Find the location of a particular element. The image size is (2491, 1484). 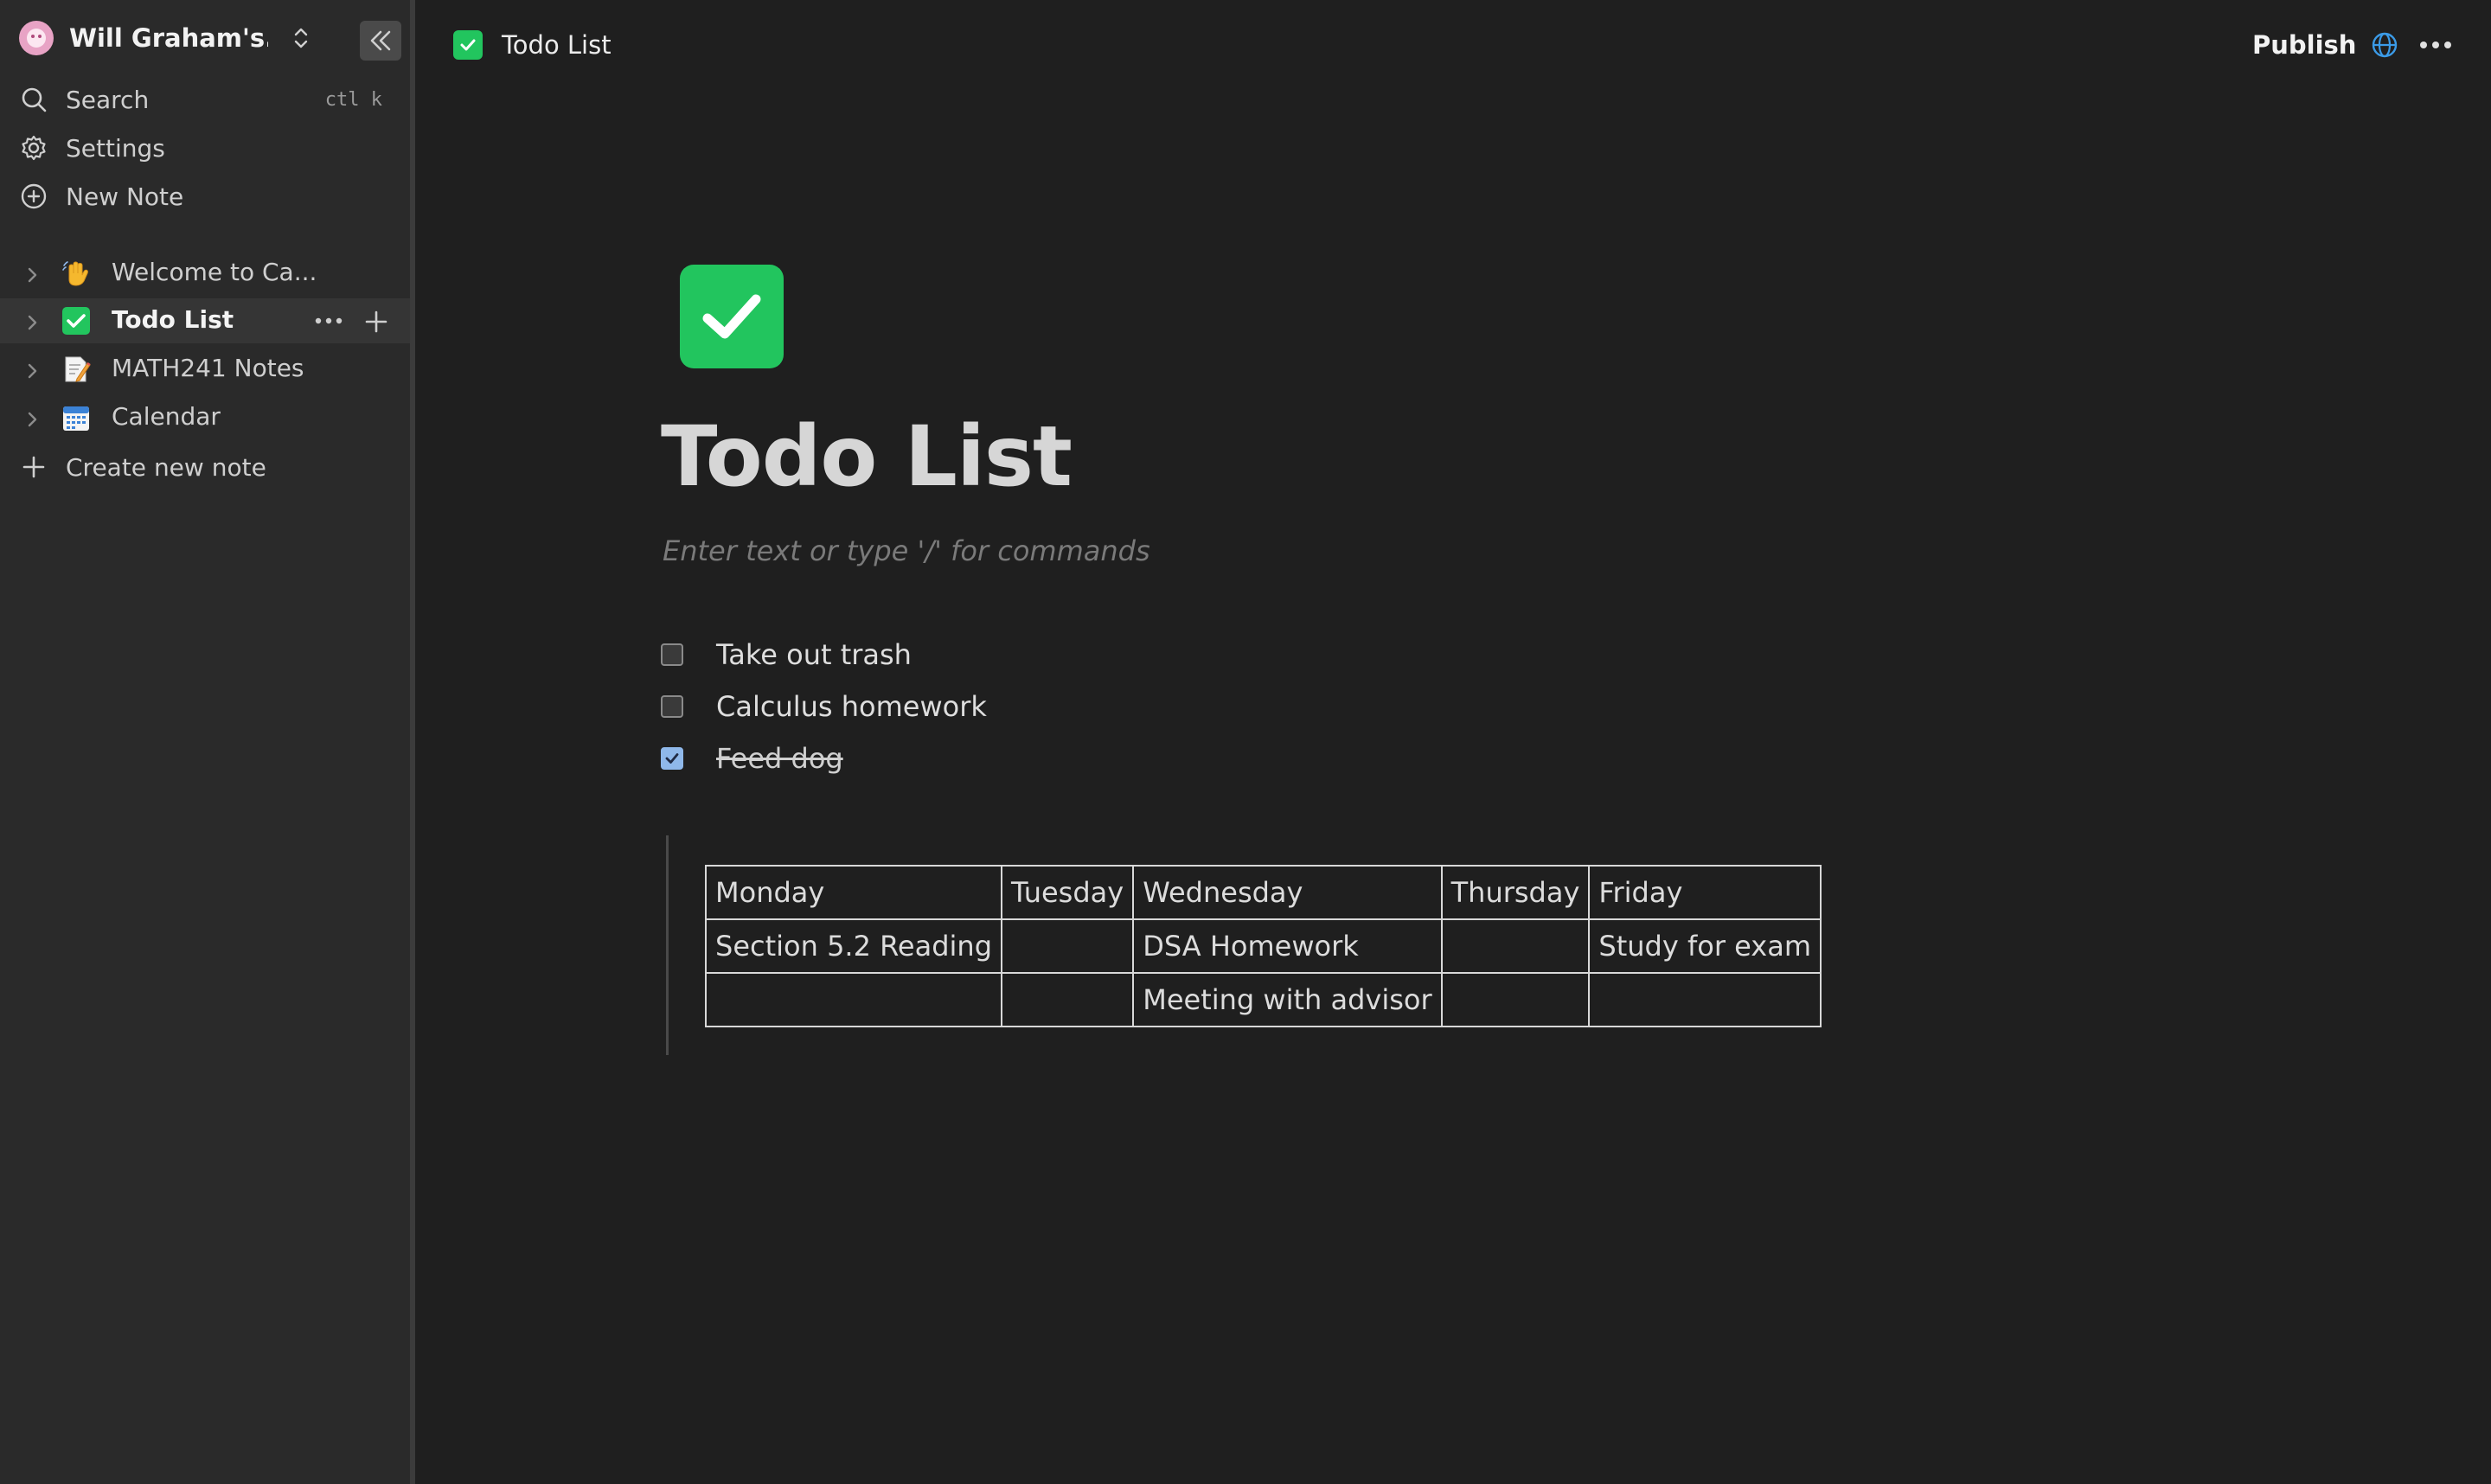

breadcrumb: Todo List is located at coordinates (532, 45).